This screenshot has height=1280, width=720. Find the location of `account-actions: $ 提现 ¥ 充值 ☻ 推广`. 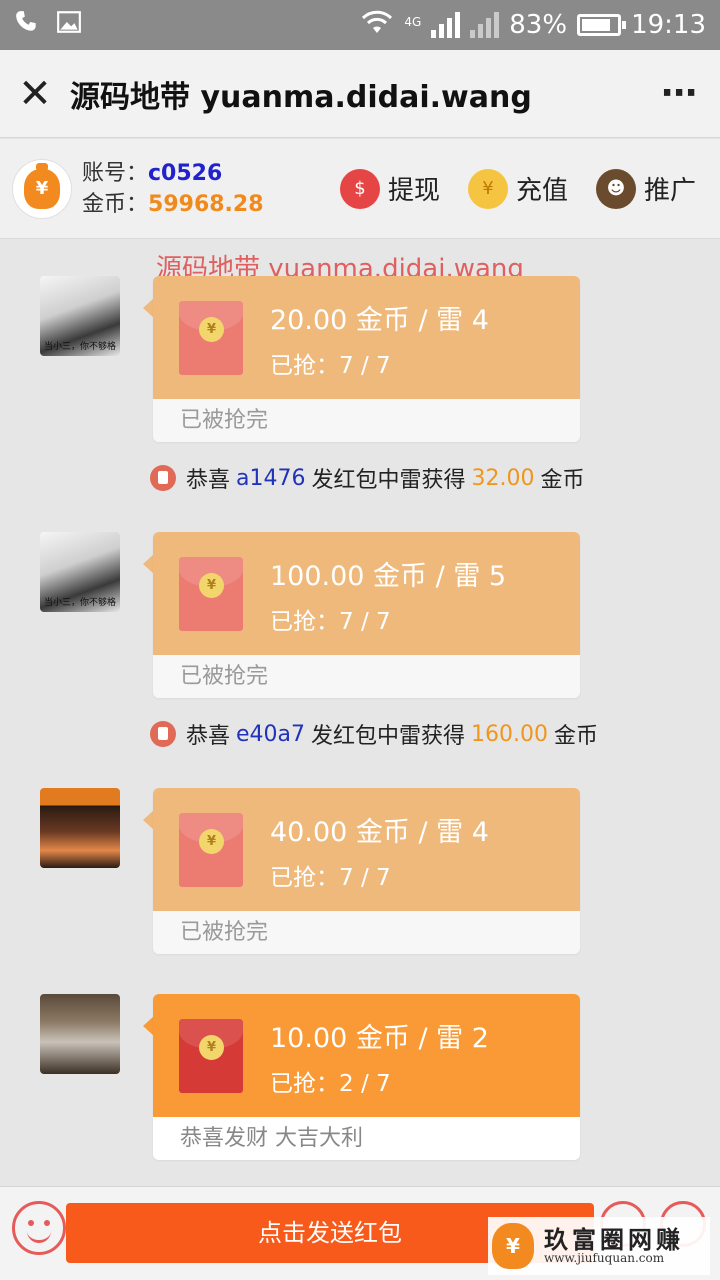

account-actions: $ 提现 ¥ 充值 ☻ 推广 is located at coordinates (529, 188).